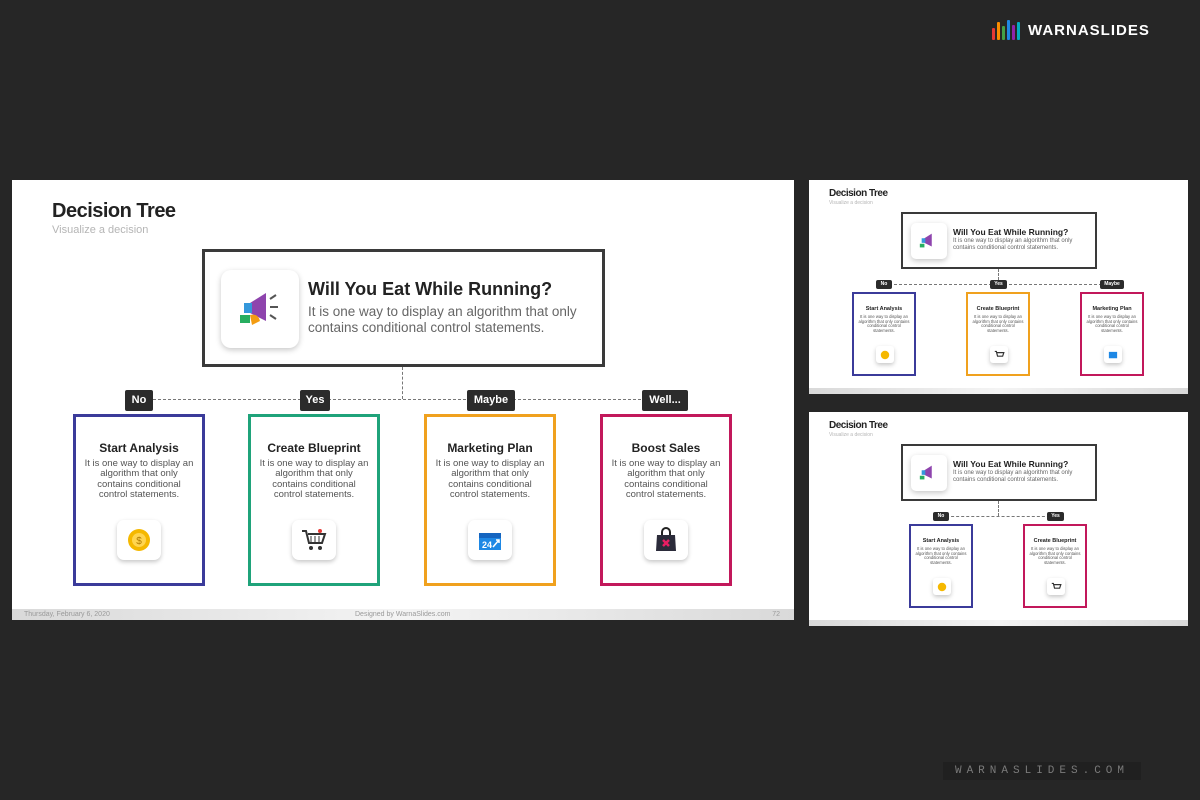  I want to click on coin-icon: $, so click(139, 540).